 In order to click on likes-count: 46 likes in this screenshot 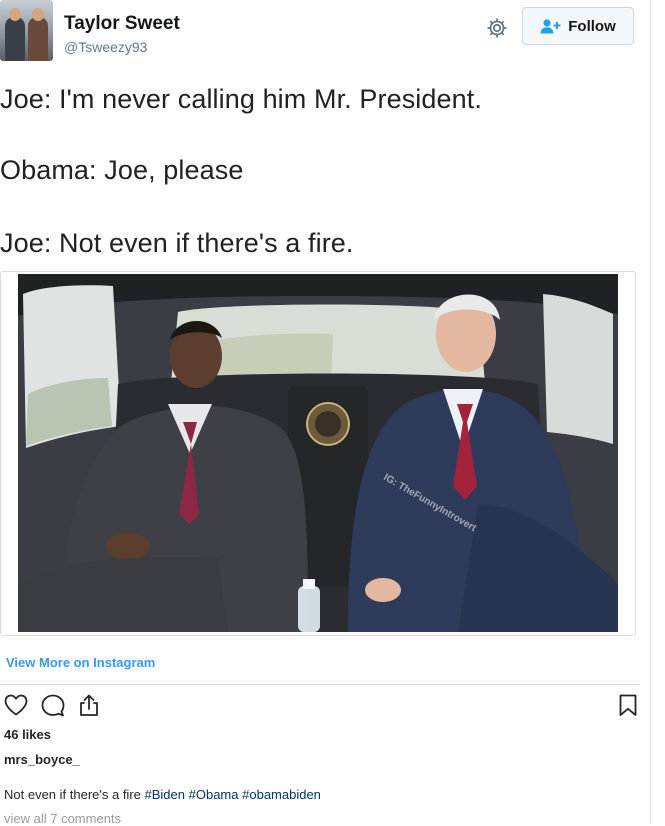, I will do `click(27, 734)`.